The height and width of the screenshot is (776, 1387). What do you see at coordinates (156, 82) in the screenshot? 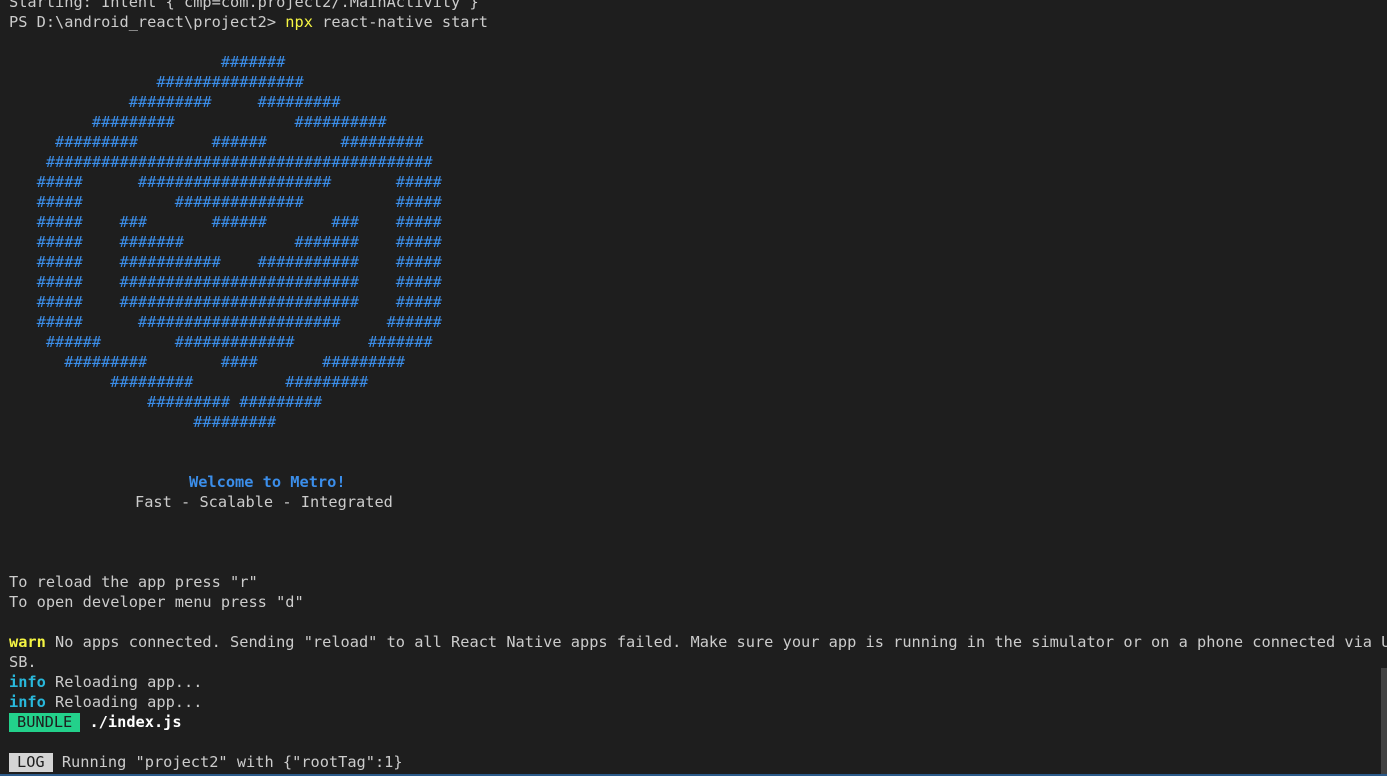
I see `logo-art-line: ################` at bounding box center [156, 82].